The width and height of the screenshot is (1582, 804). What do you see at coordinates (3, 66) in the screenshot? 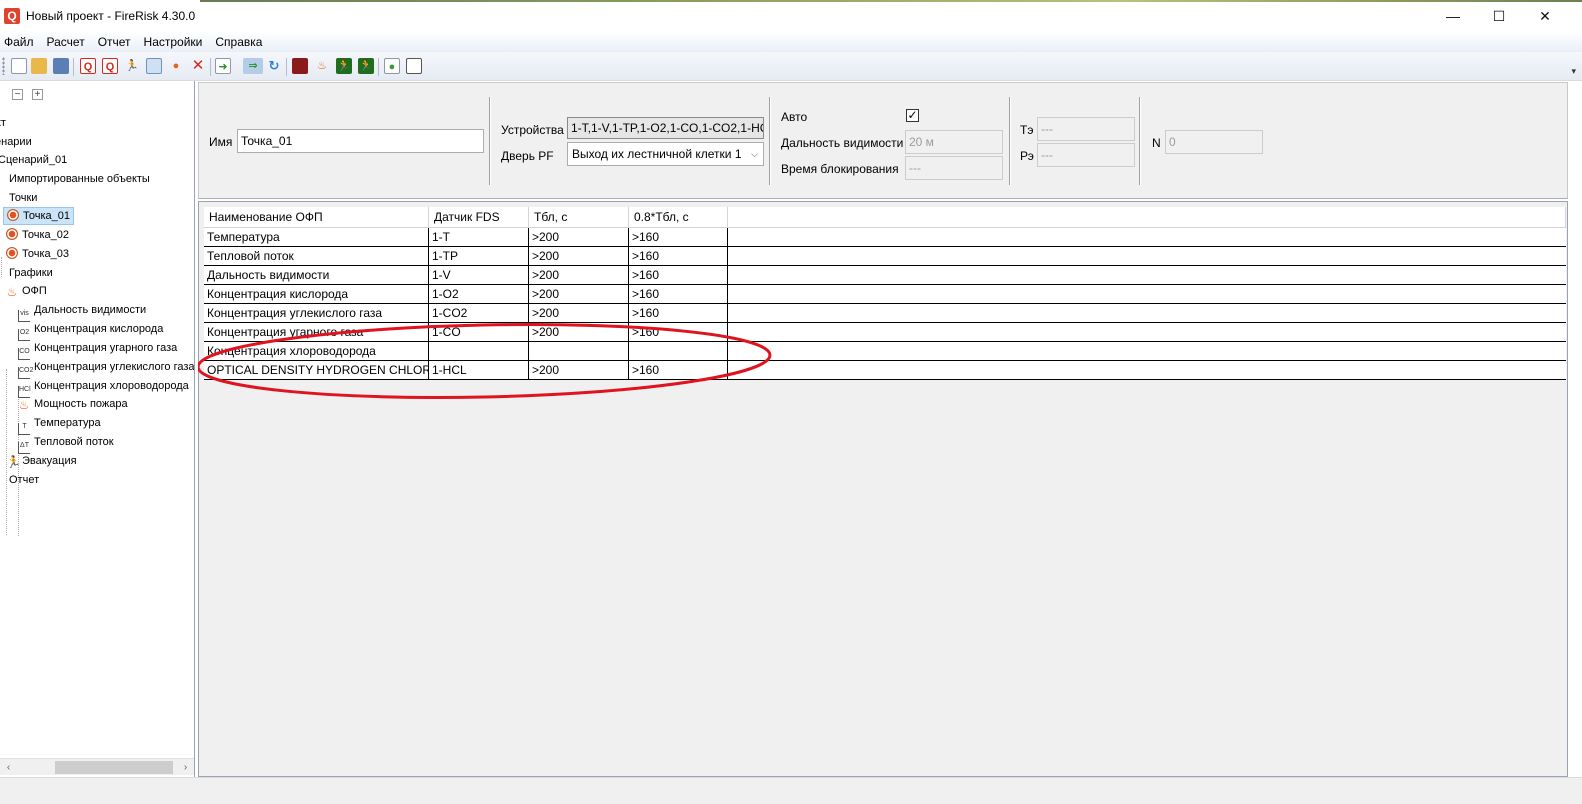
I see `toolbar-gripper` at bounding box center [3, 66].